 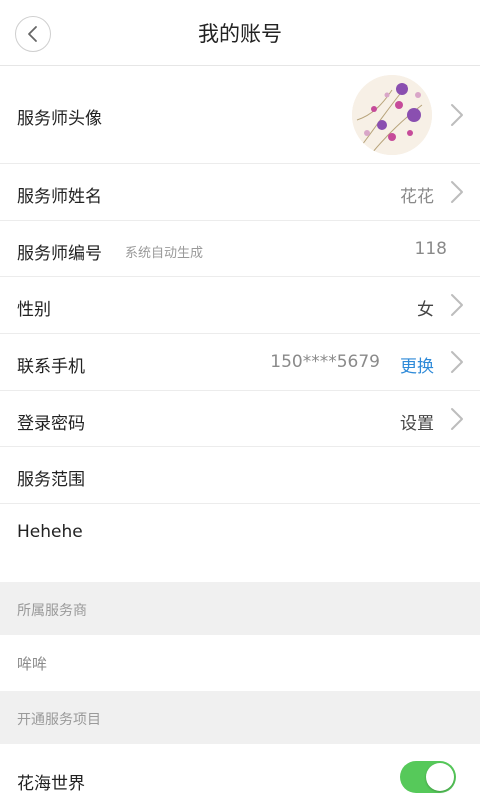 What do you see at coordinates (417, 364) in the screenshot?
I see `change-phone-link: 更换` at bounding box center [417, 364].